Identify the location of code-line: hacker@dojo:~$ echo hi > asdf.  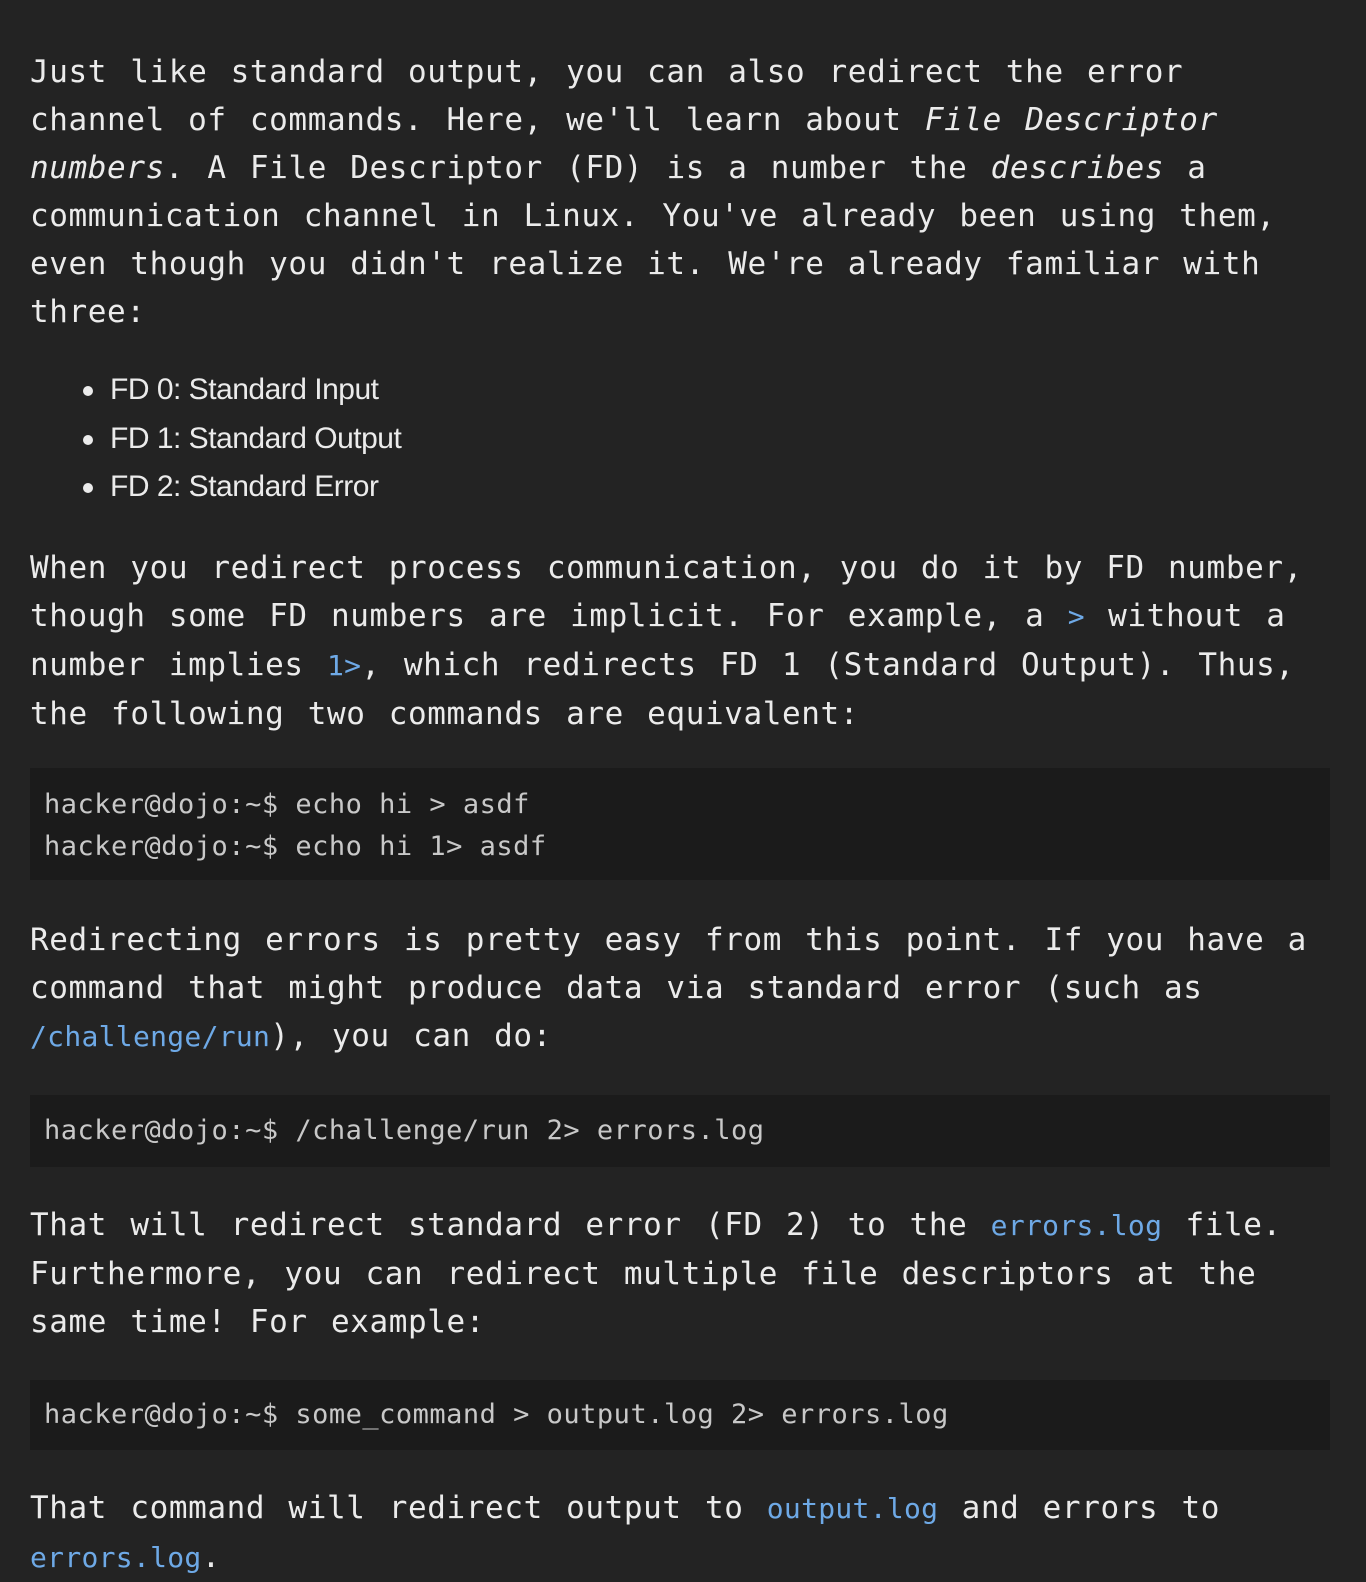
(287, 804).